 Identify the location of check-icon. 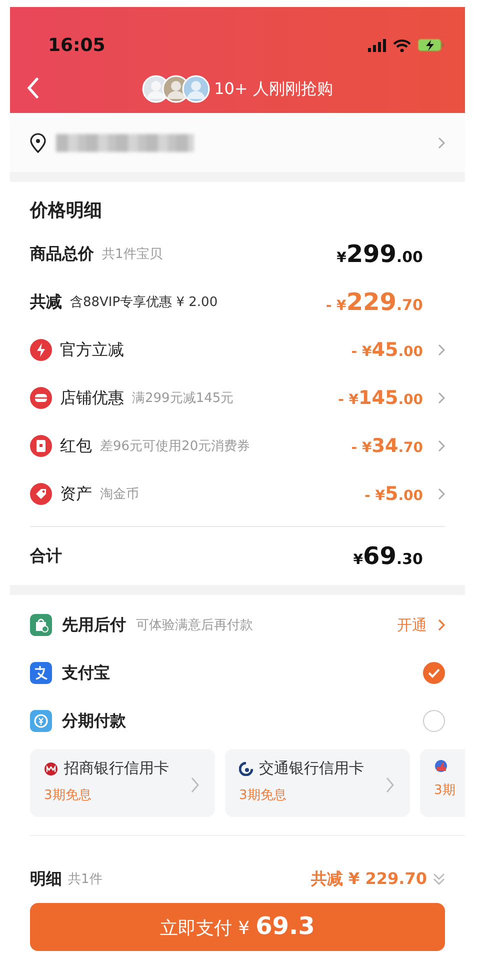
(434, 673).